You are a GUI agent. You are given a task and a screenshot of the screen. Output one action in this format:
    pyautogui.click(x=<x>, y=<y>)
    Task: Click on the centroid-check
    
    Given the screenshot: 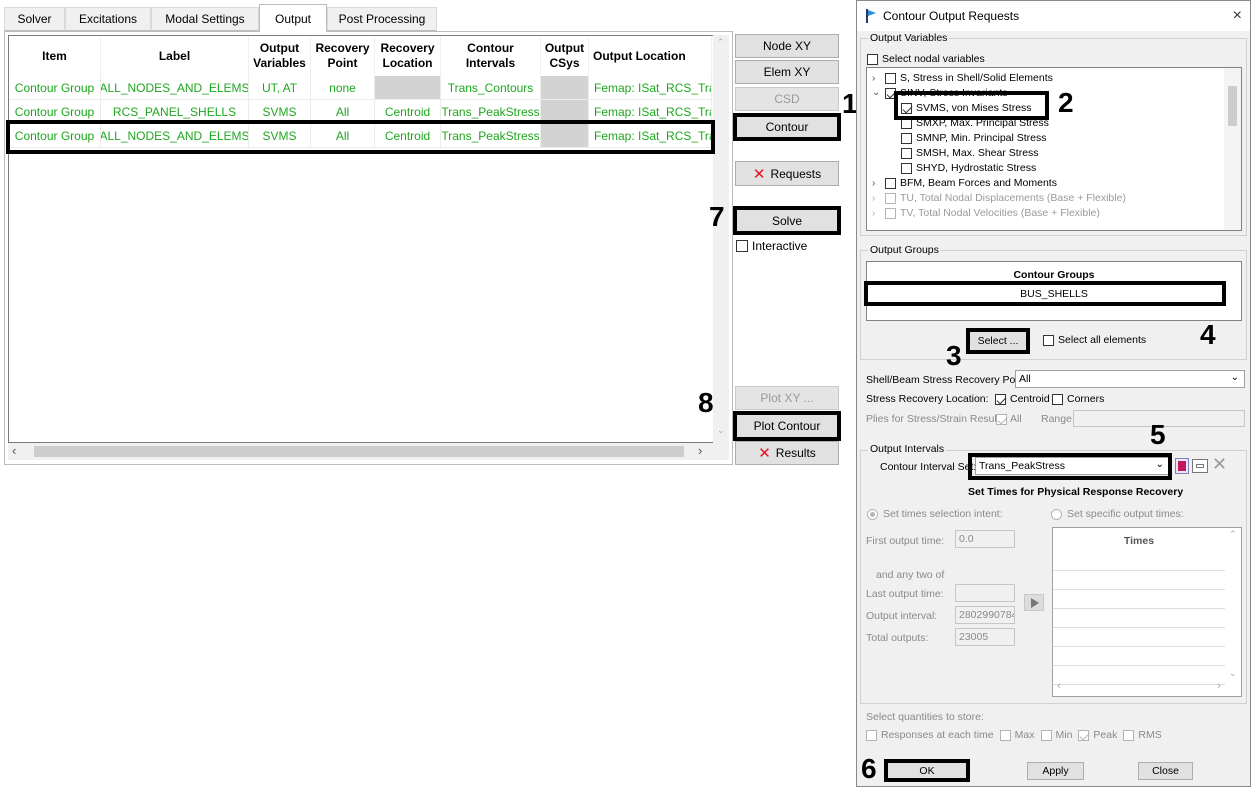 What is the action you would take?
    pyautogui.click(x=1000, y=399)
    